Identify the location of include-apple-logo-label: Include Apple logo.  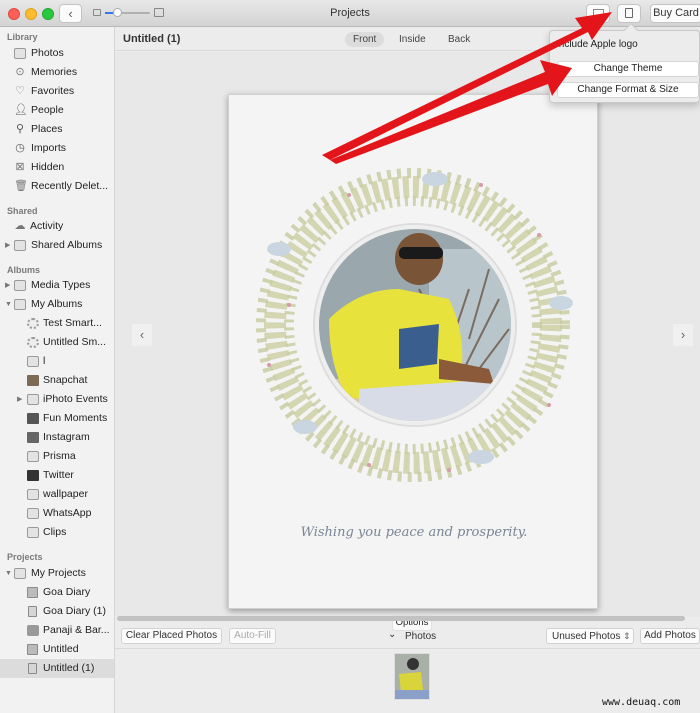
(597, 44).